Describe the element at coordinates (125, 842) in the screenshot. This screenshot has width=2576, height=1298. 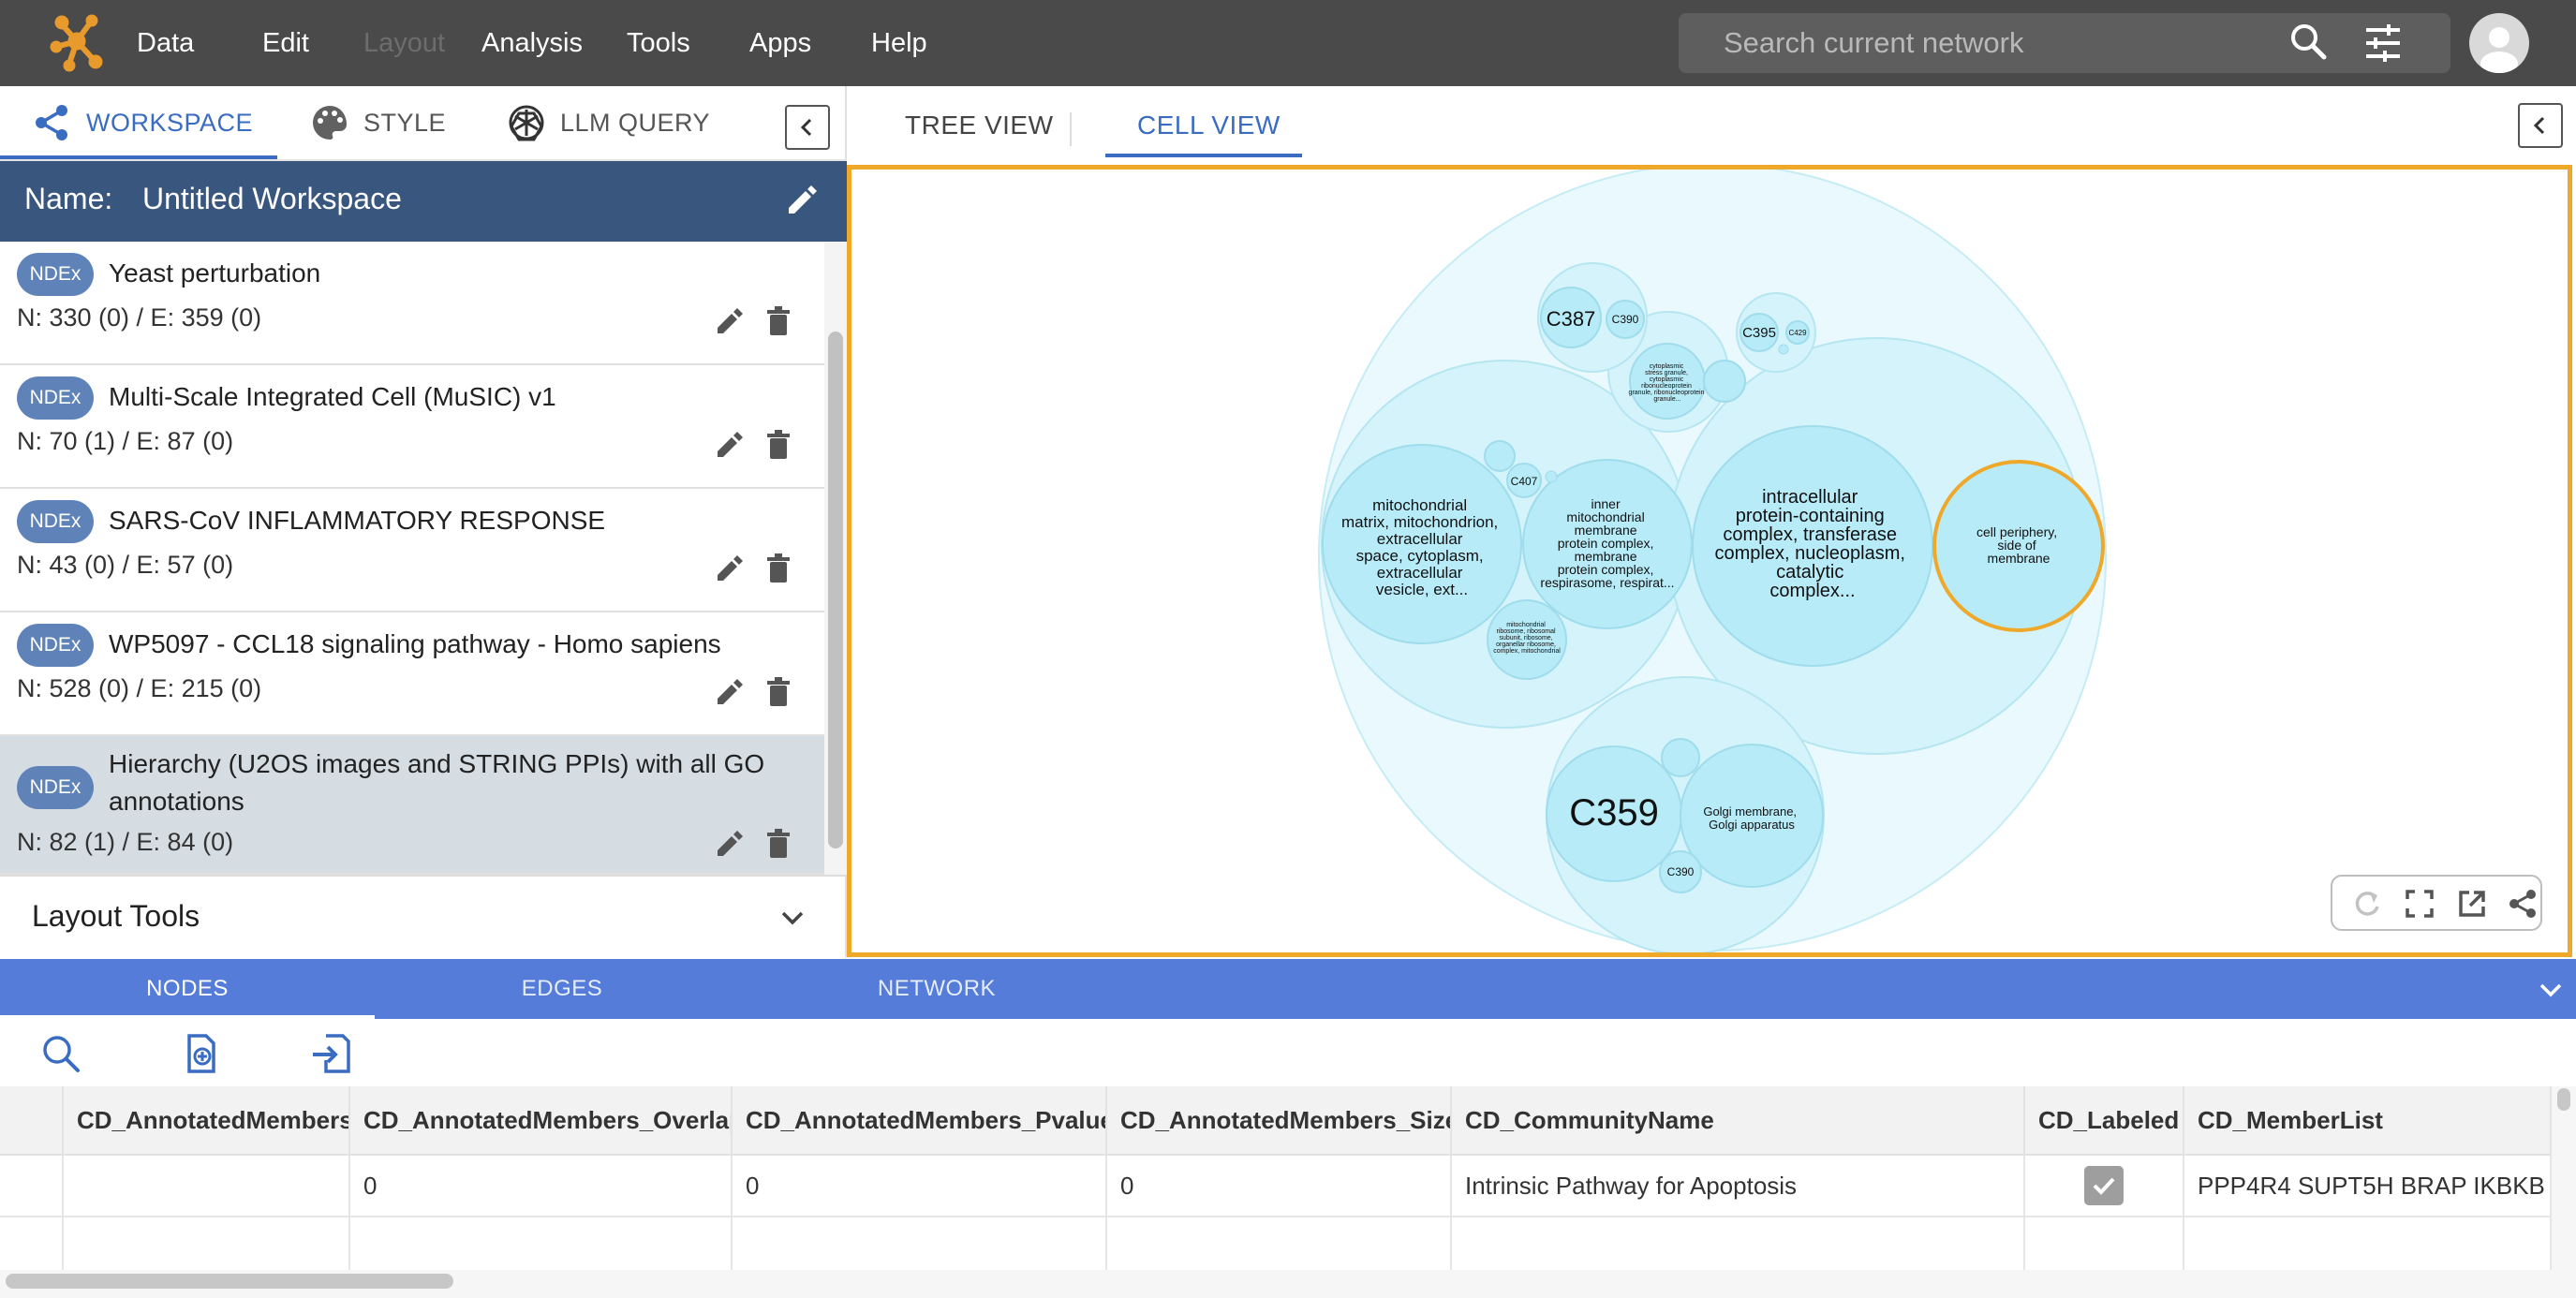
I see `network-stats: N: 82 (1) / E: 84 (0)` at that location.